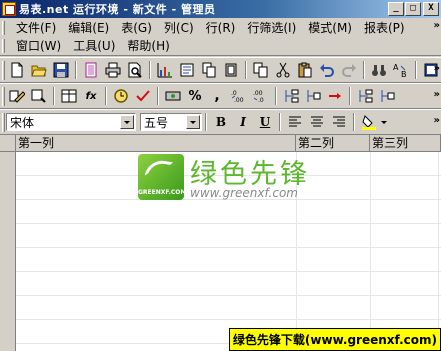  Describe the element at coordinates (221, 122) in the screenshot. I see `bold-button: B` at that location.